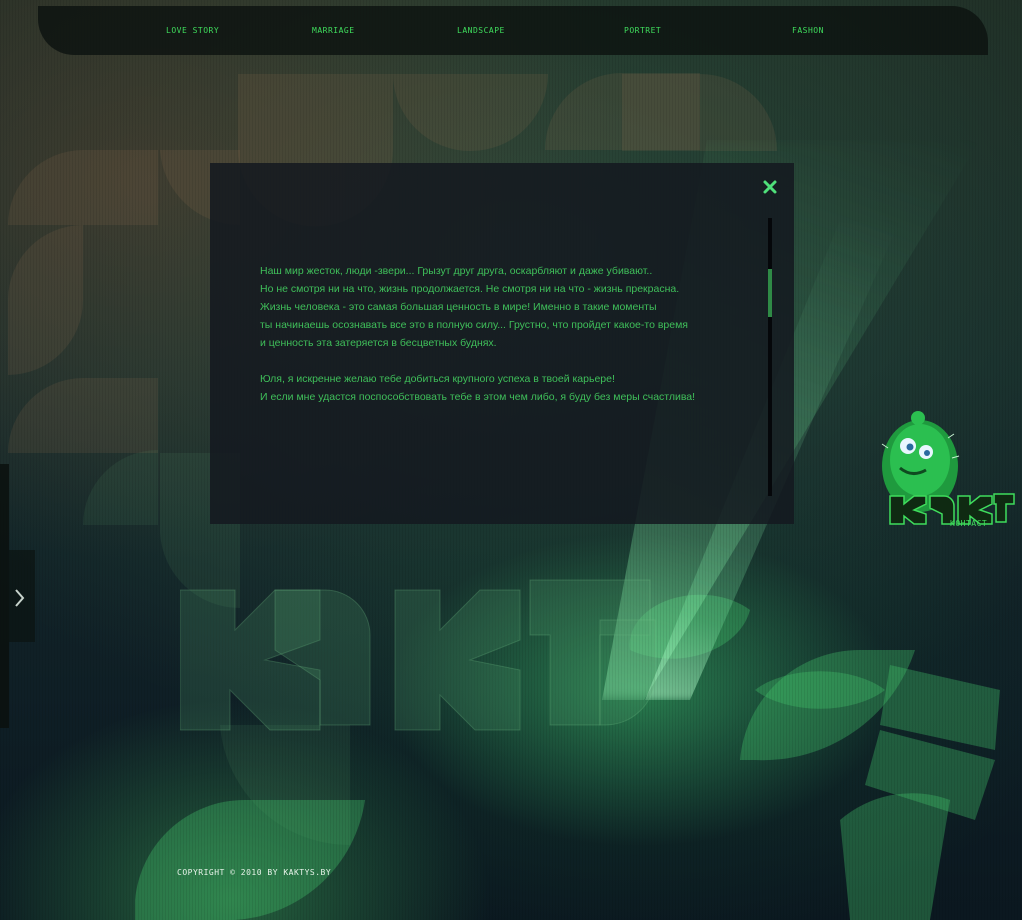  I want to click on nav-item-portret: PORTRET, so click(642, 30).